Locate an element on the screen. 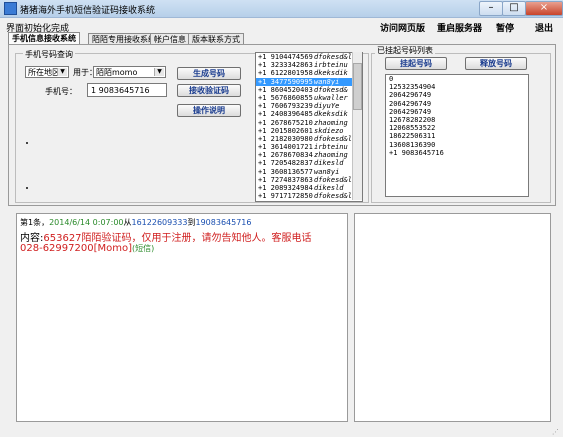  query-group-title: 手机号码查询 is located at coordinates (49, 54).